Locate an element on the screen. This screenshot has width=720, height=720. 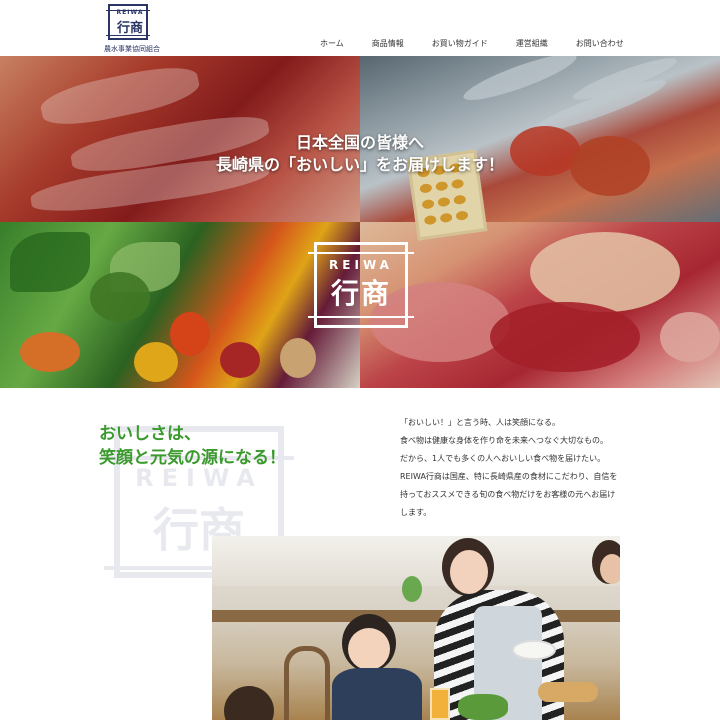
nav-products: 商品情報 is located at coordinates (388, 43).